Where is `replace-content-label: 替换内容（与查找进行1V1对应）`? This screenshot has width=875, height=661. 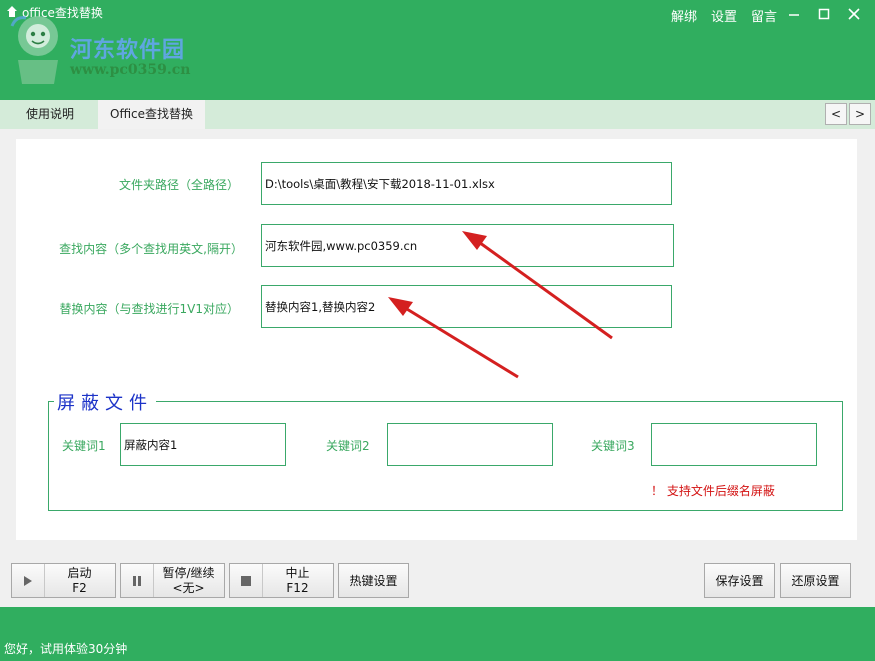
replace-content-label: 替换内容（与查找进行1V1对应） is located at coordinates (149, 309).